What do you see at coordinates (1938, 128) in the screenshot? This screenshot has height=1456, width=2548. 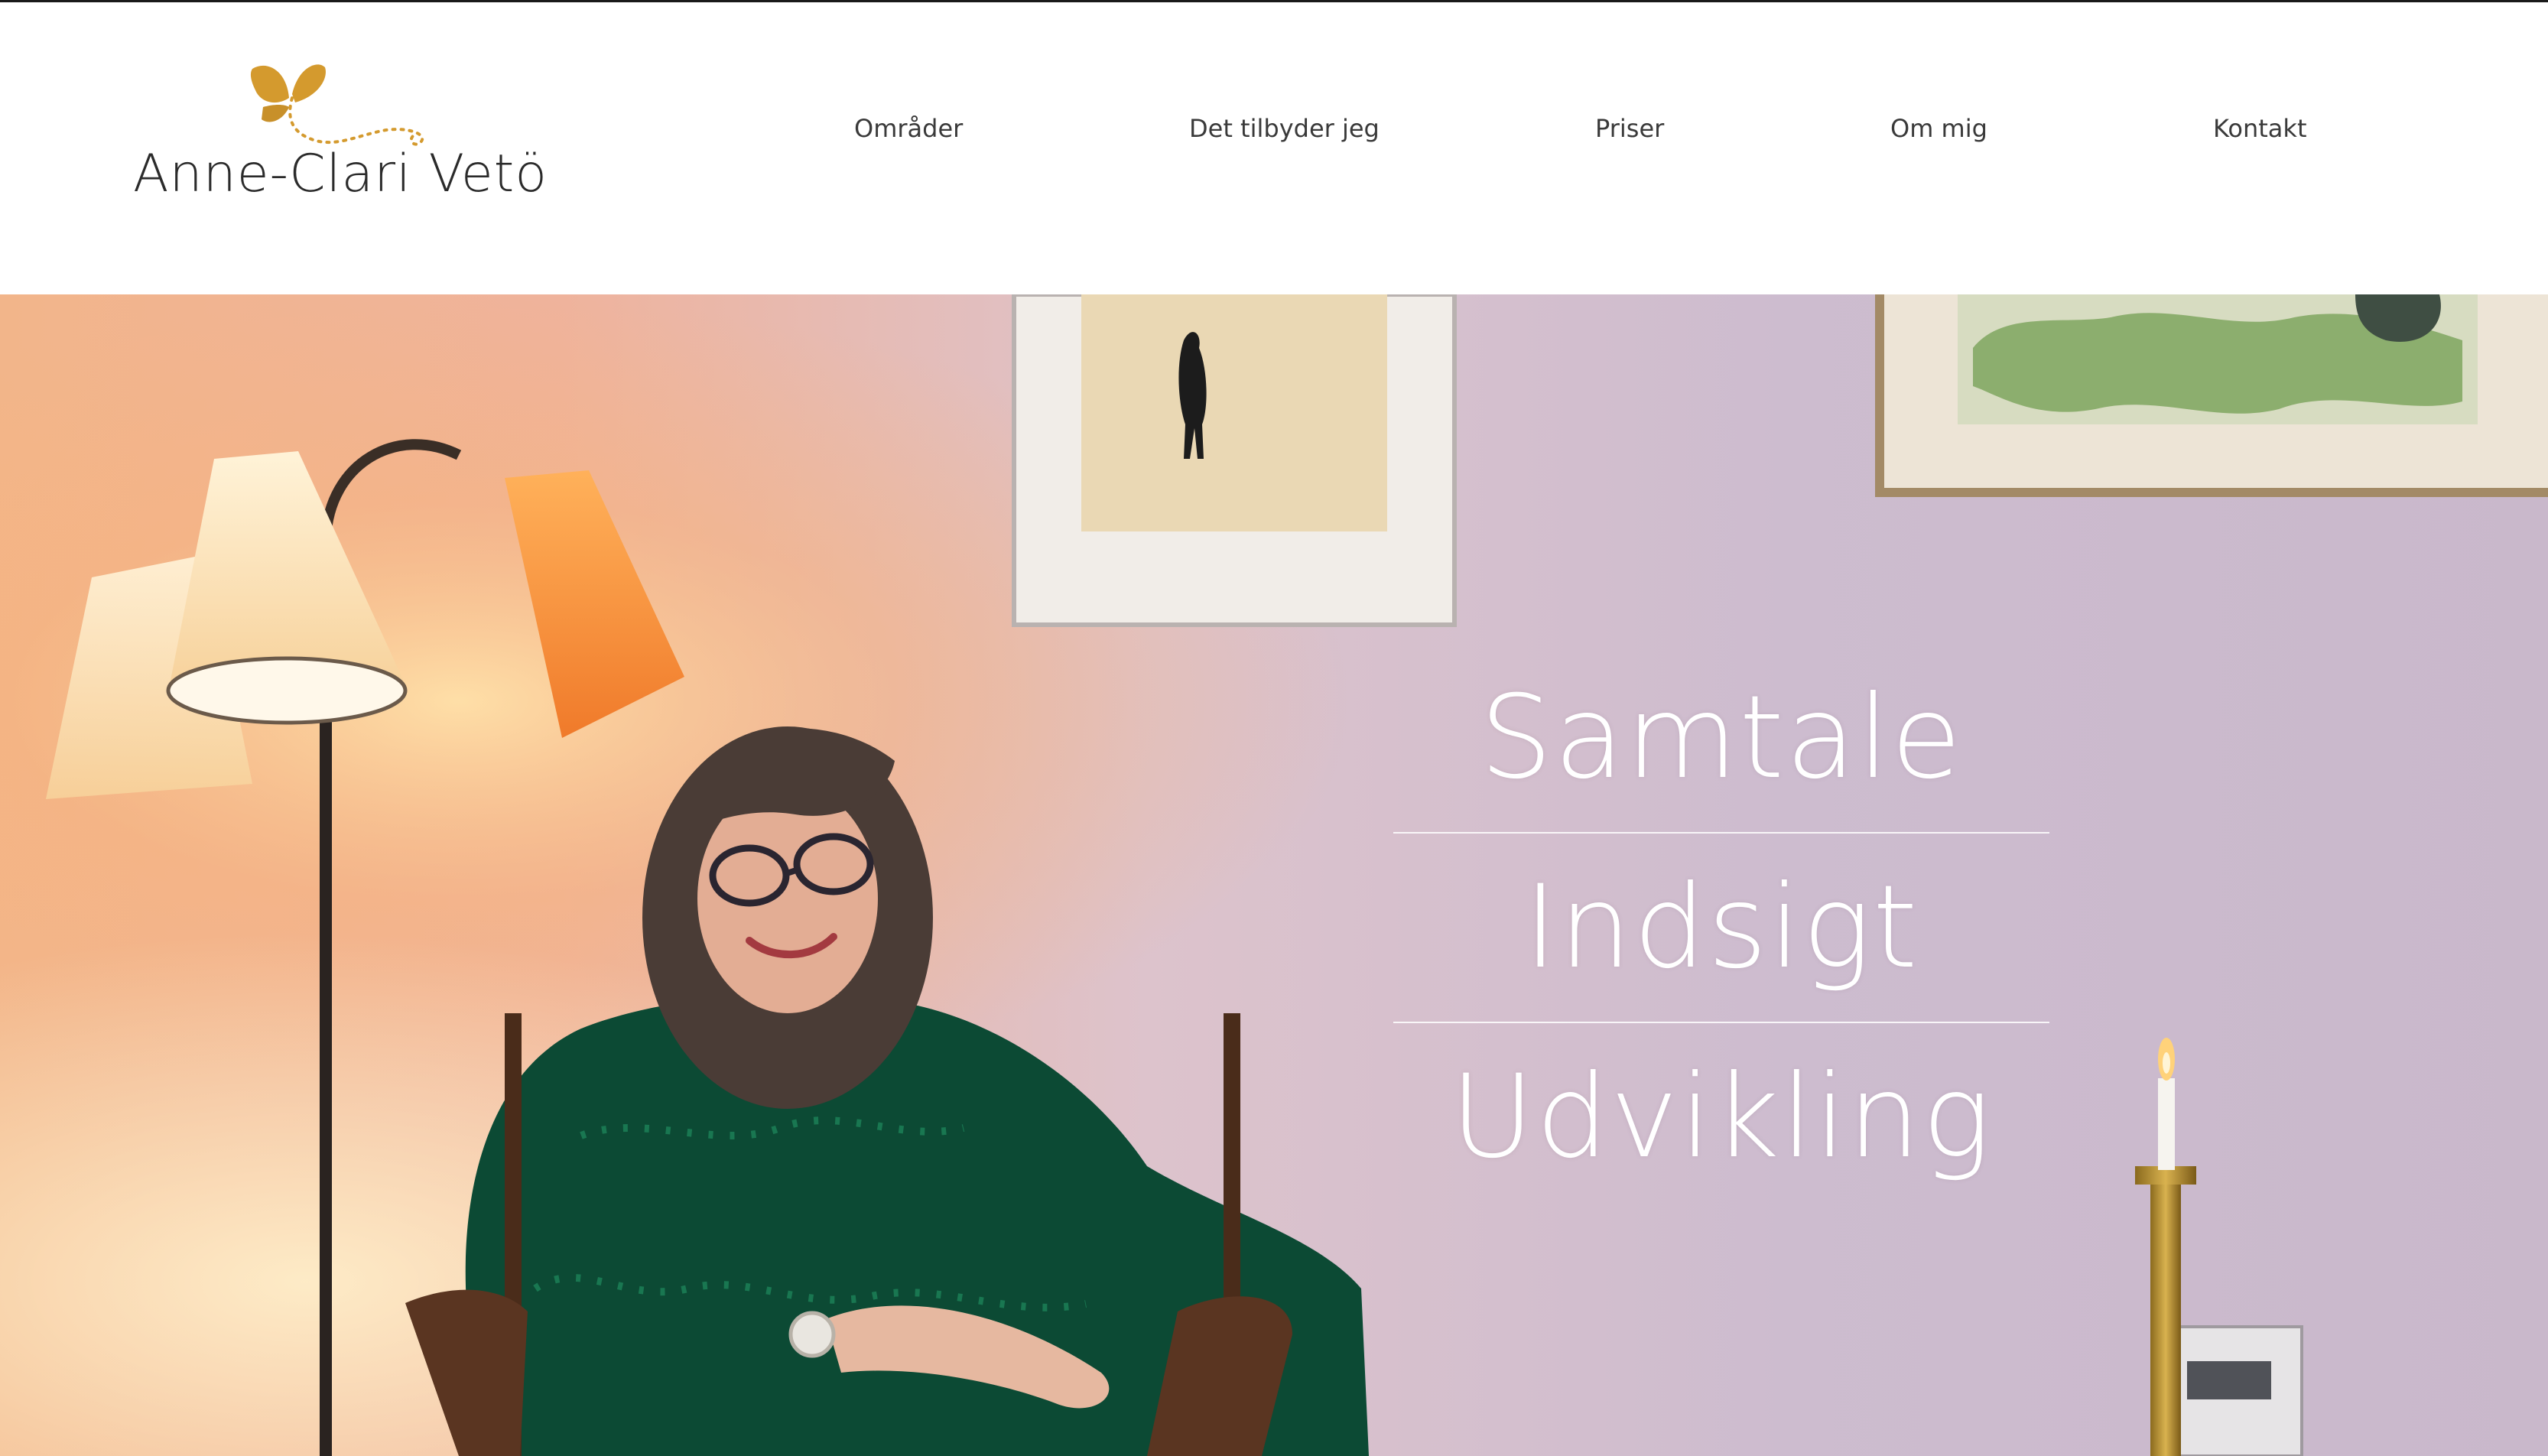 I see `nav-item-om-mig: Om mig` at bounding box center [1938, 128].